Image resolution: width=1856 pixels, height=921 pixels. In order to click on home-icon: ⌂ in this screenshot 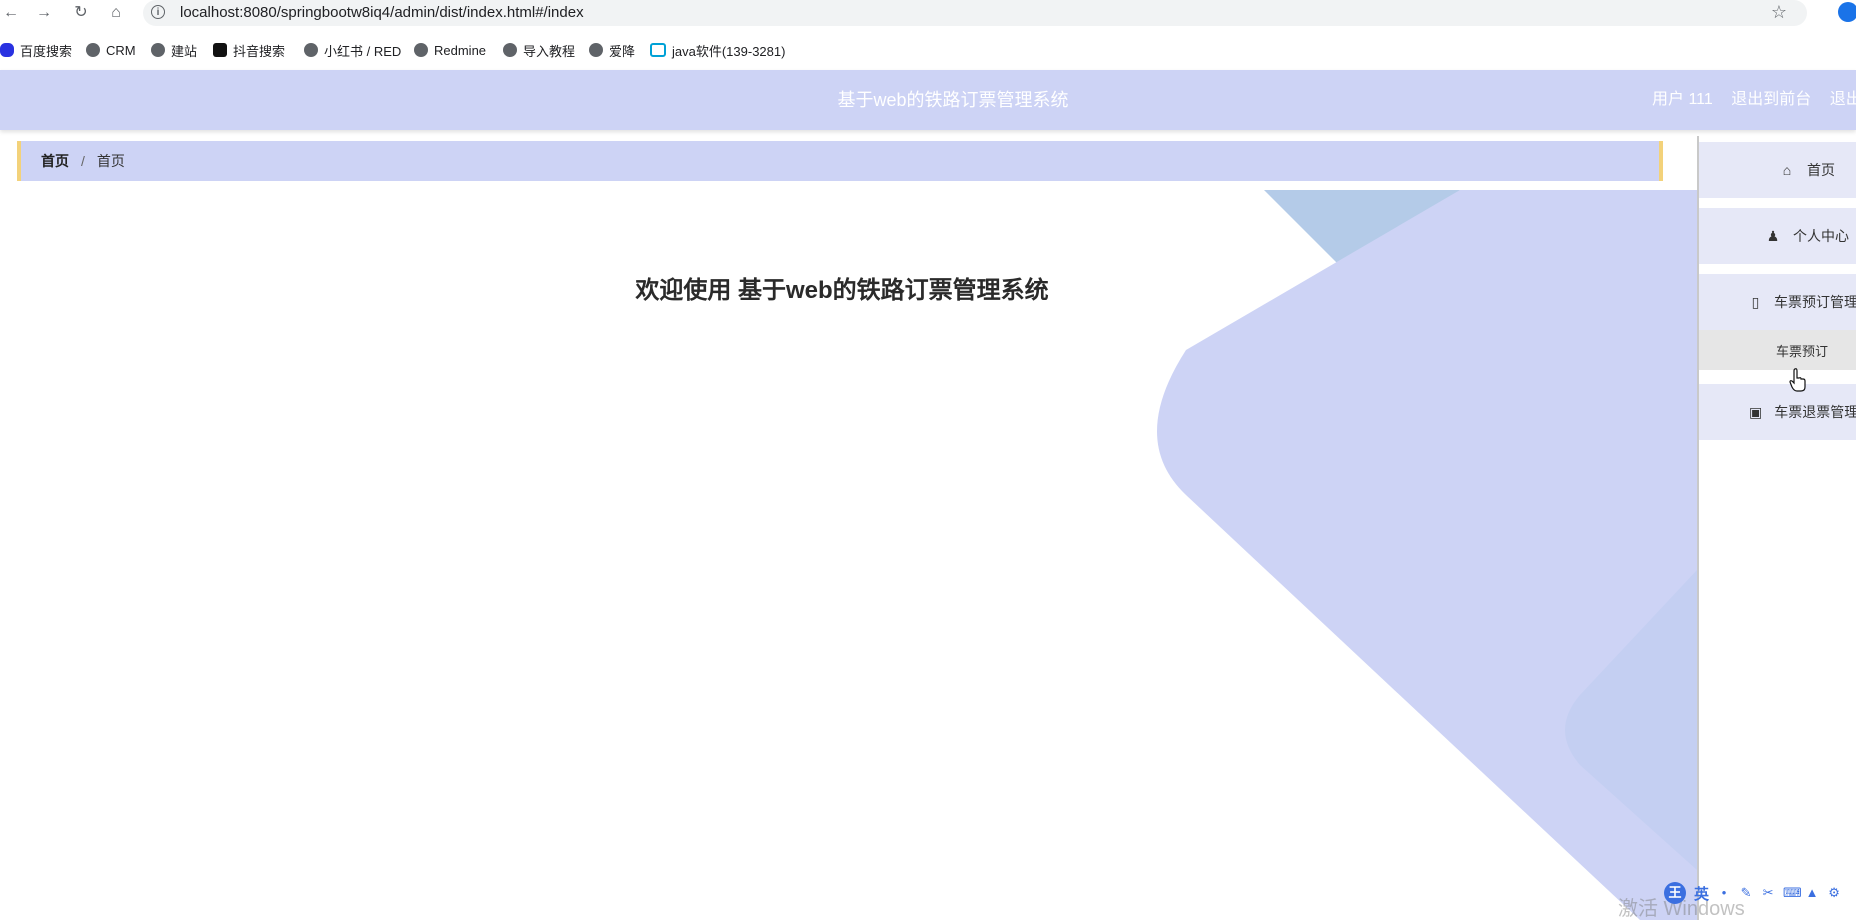, I will do `click(1787, 170)`.